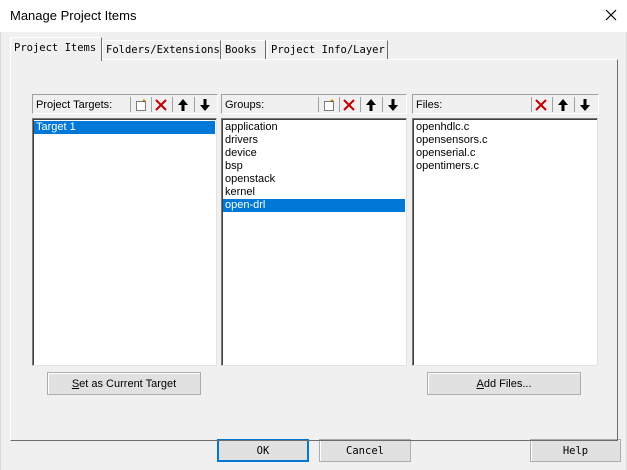 This screenshot has width=627, height=470. I want to click on targets-header: Project Targets:, so click(125, 104).